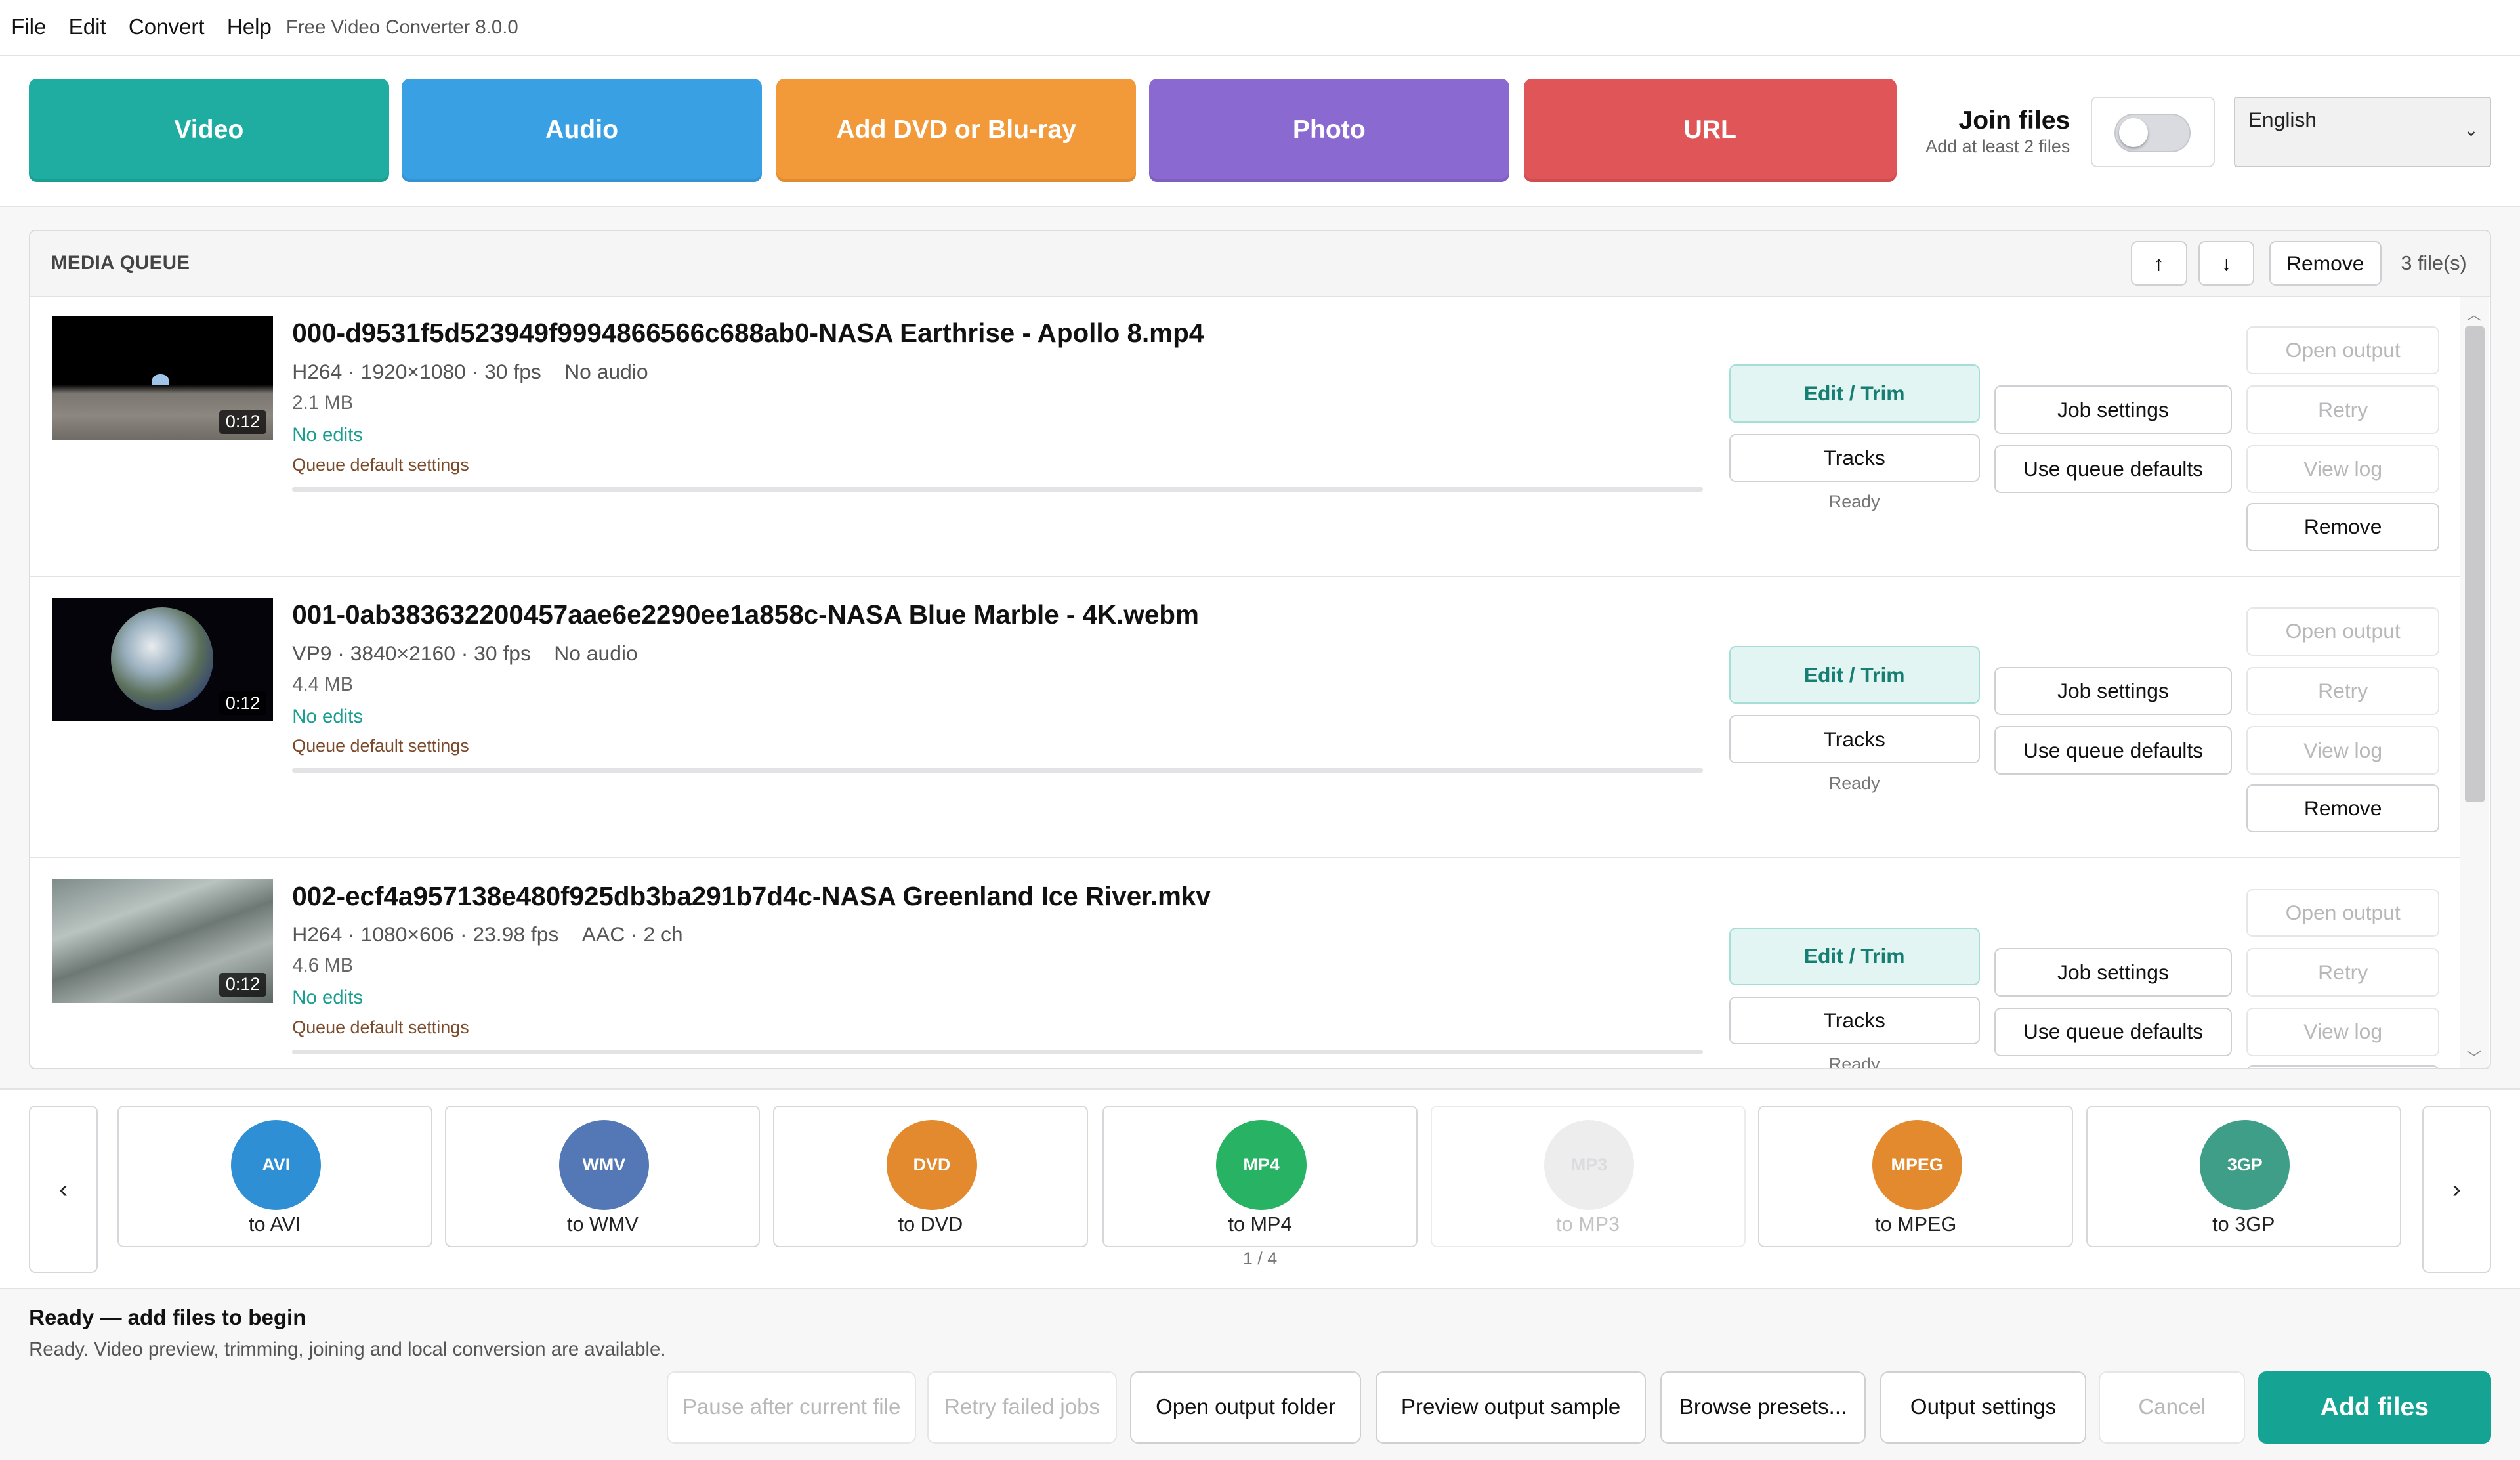 This screenshot has width=2520, height=1460. Describe the element at coordinates (276, 1165) in the screenshot. I see `avi-badge-icon: AVI` at that location.